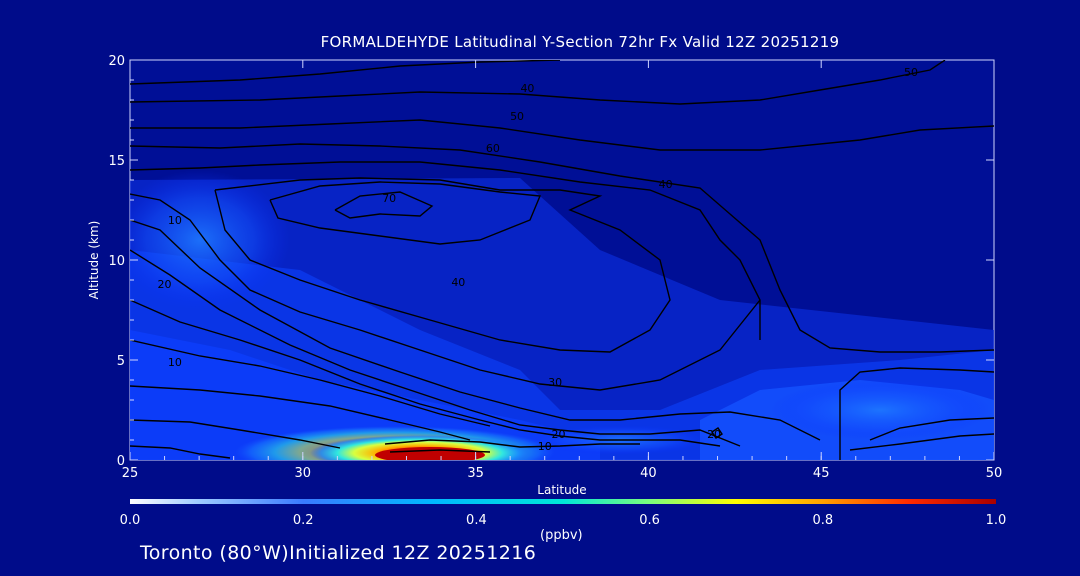 This screenshot has height=576, width=1080. I want to click on colorbar-tick-label: 0.8, so click(822, 520).